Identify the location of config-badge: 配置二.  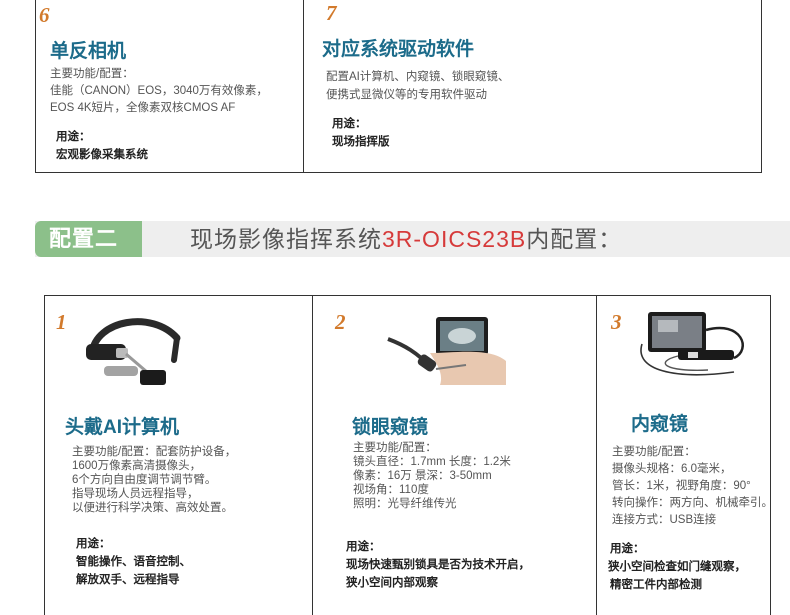
(88, 239).